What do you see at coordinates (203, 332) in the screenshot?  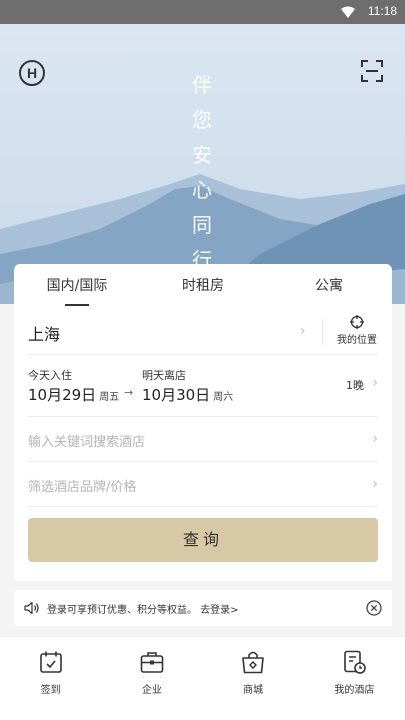 I see `city-selector: 上海 › 我的位置` at bounding box center [203, 332].